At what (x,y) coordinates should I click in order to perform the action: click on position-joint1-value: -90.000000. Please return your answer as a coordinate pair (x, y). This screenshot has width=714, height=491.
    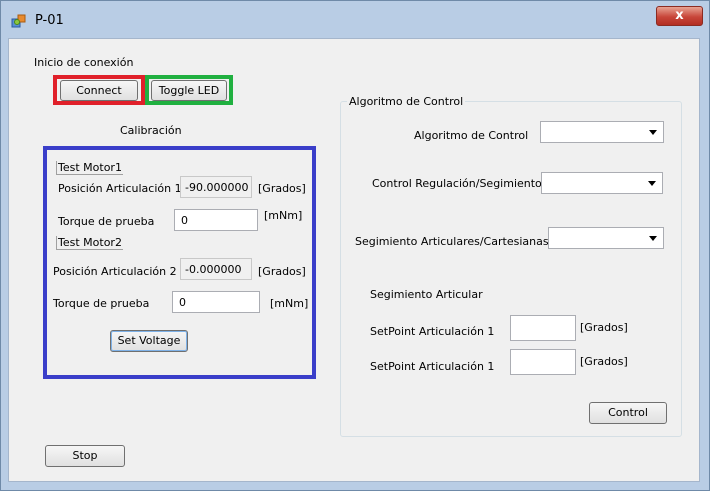
    Looking at the image, I should click on (216, 187).